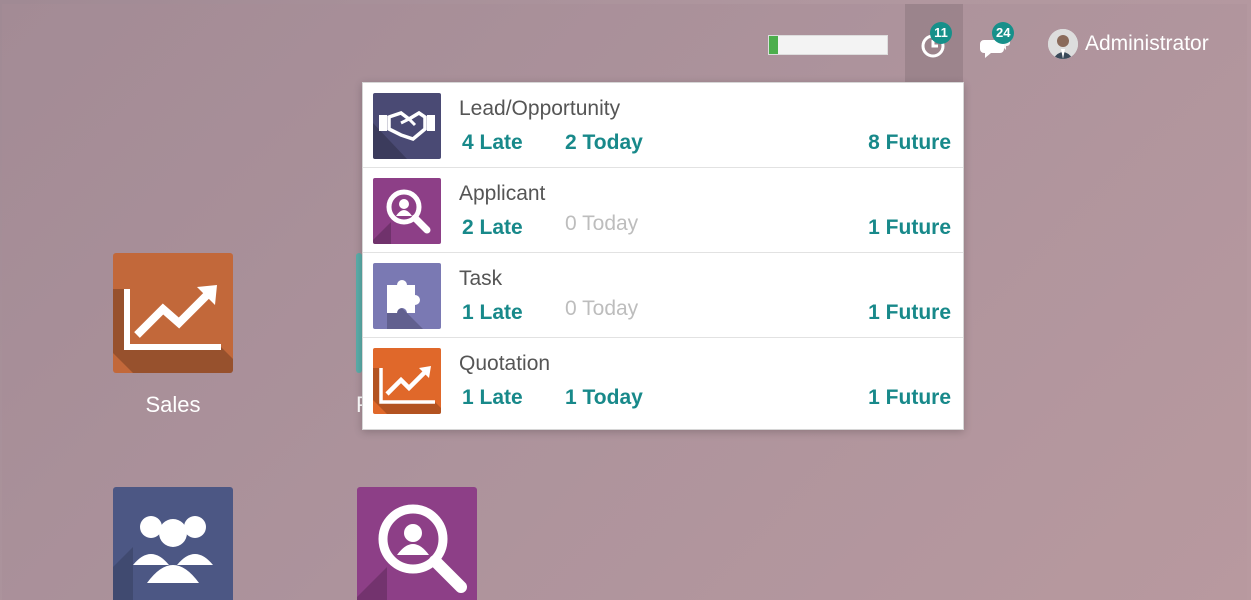 The height and width of the screenshot is (600, 1251). What do you see at coordinates (502, 193) in the screenshot?
I see `activity-model-name: Applicant` at bounding box center [502, 193].